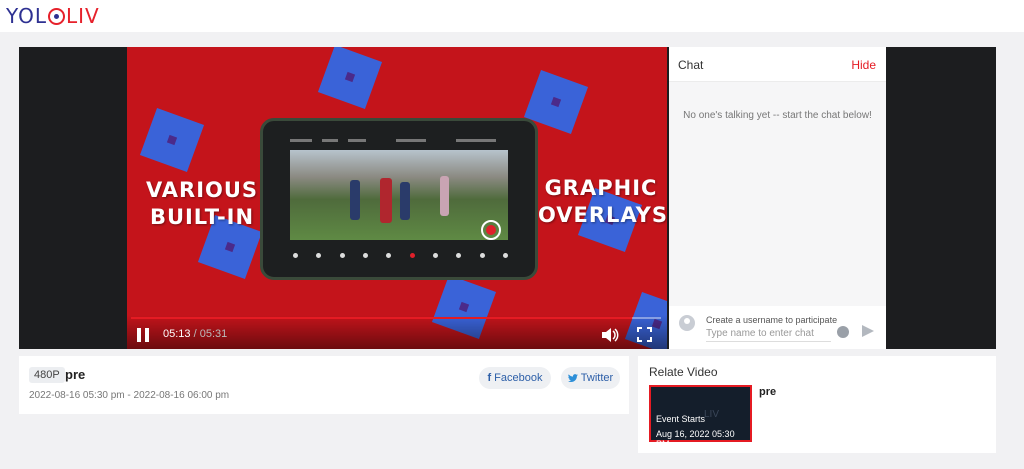 Image resolution: width=1024 pixels, height=469 pixels. What do you see at coordinates (644, 334) in the screenshot?
I see `fullscreen-icon` at bounding box center [644, 334].